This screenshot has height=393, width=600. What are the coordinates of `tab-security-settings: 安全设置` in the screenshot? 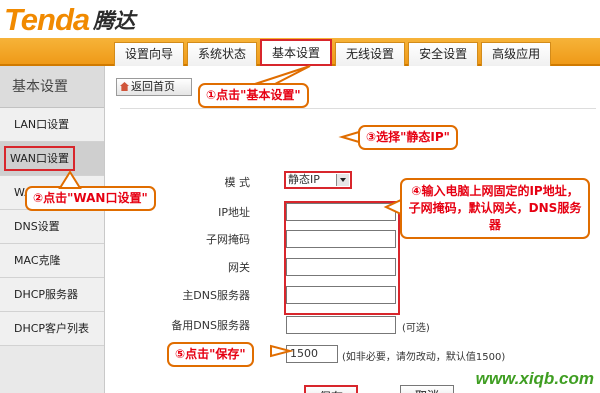 It's located at (443, 54).